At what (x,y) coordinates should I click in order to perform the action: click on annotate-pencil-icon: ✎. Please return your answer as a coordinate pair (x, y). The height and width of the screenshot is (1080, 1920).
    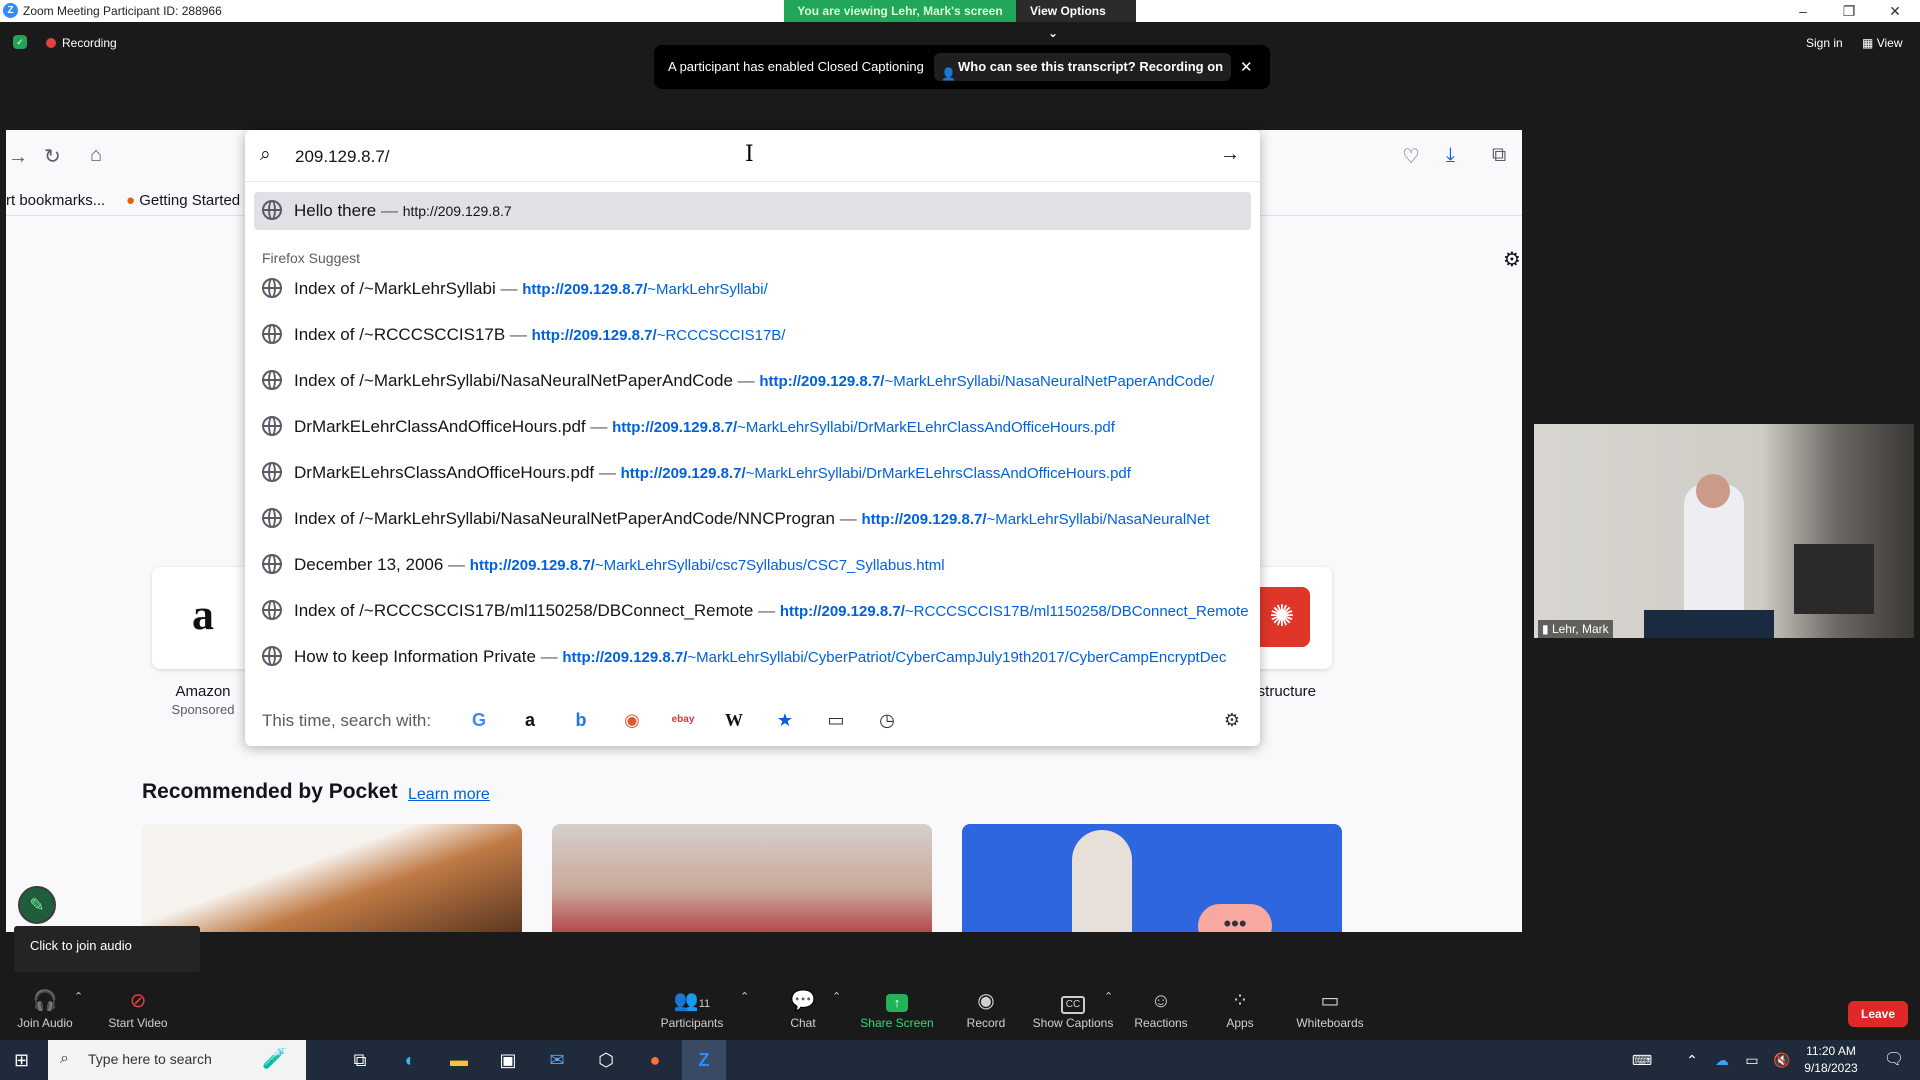
    Looking at the image, I should click on (37, 905).